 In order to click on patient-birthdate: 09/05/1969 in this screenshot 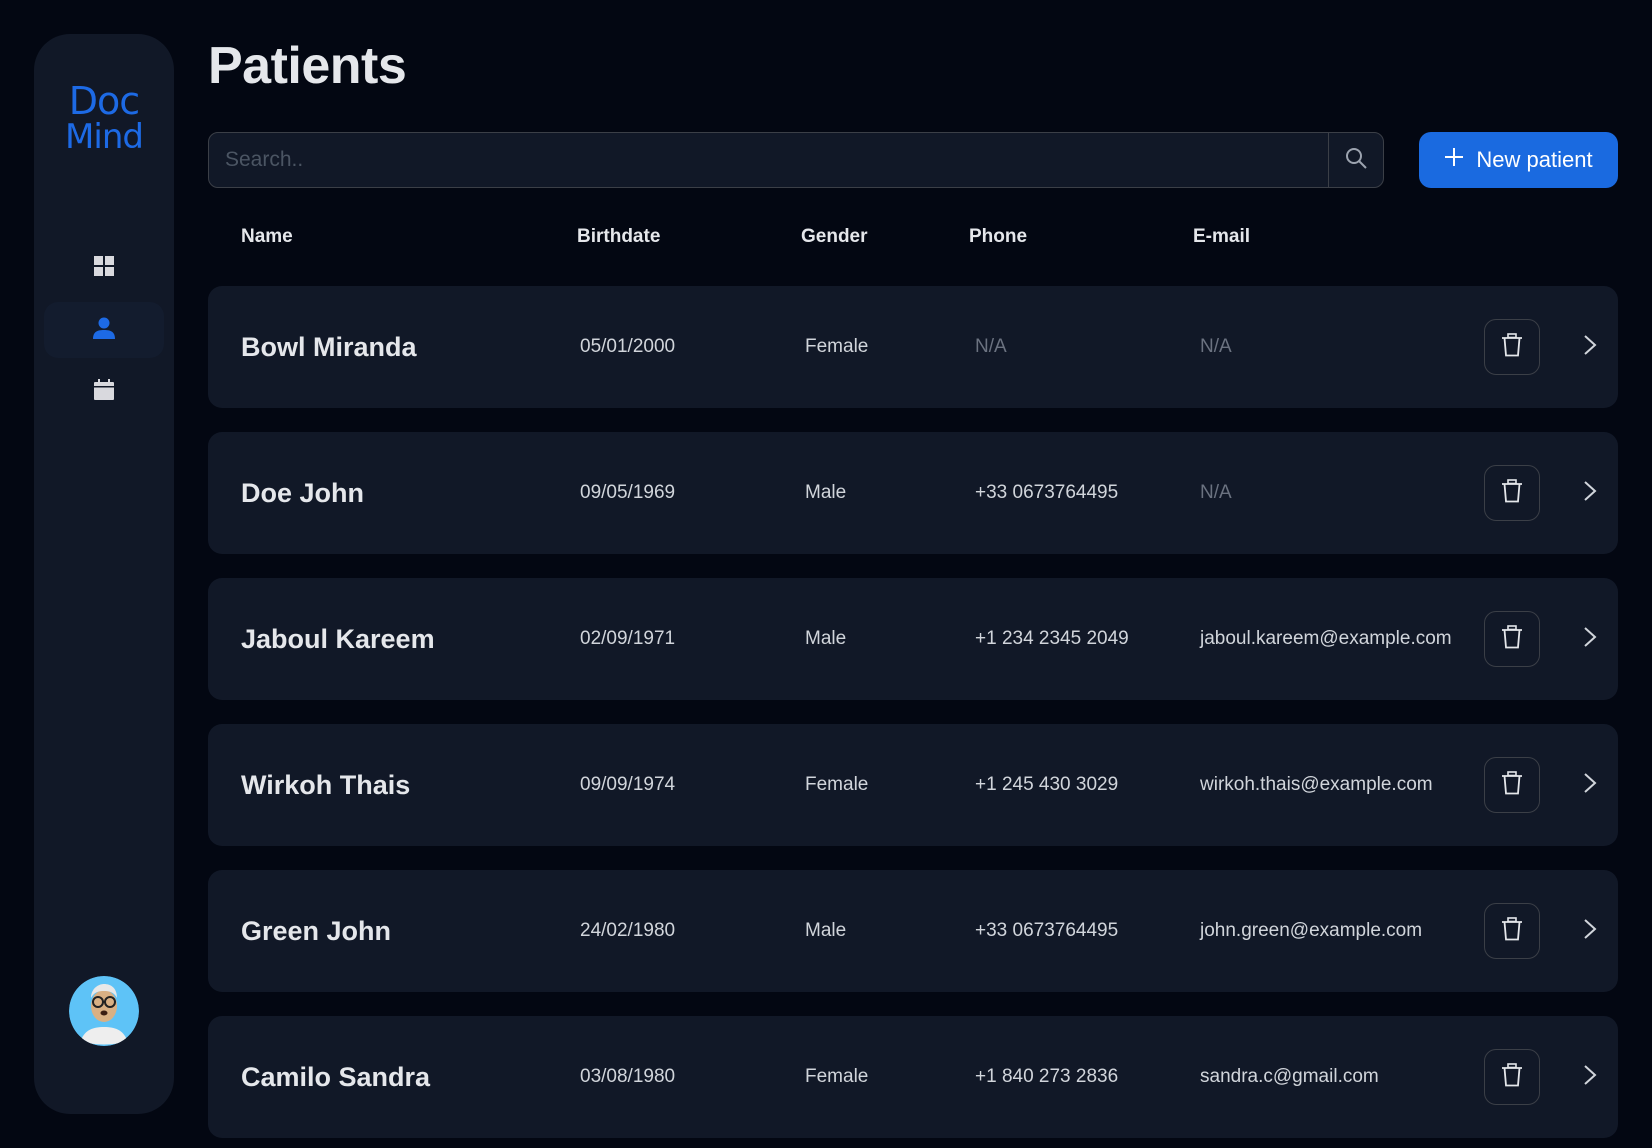, I will do `click(628, 492)`.